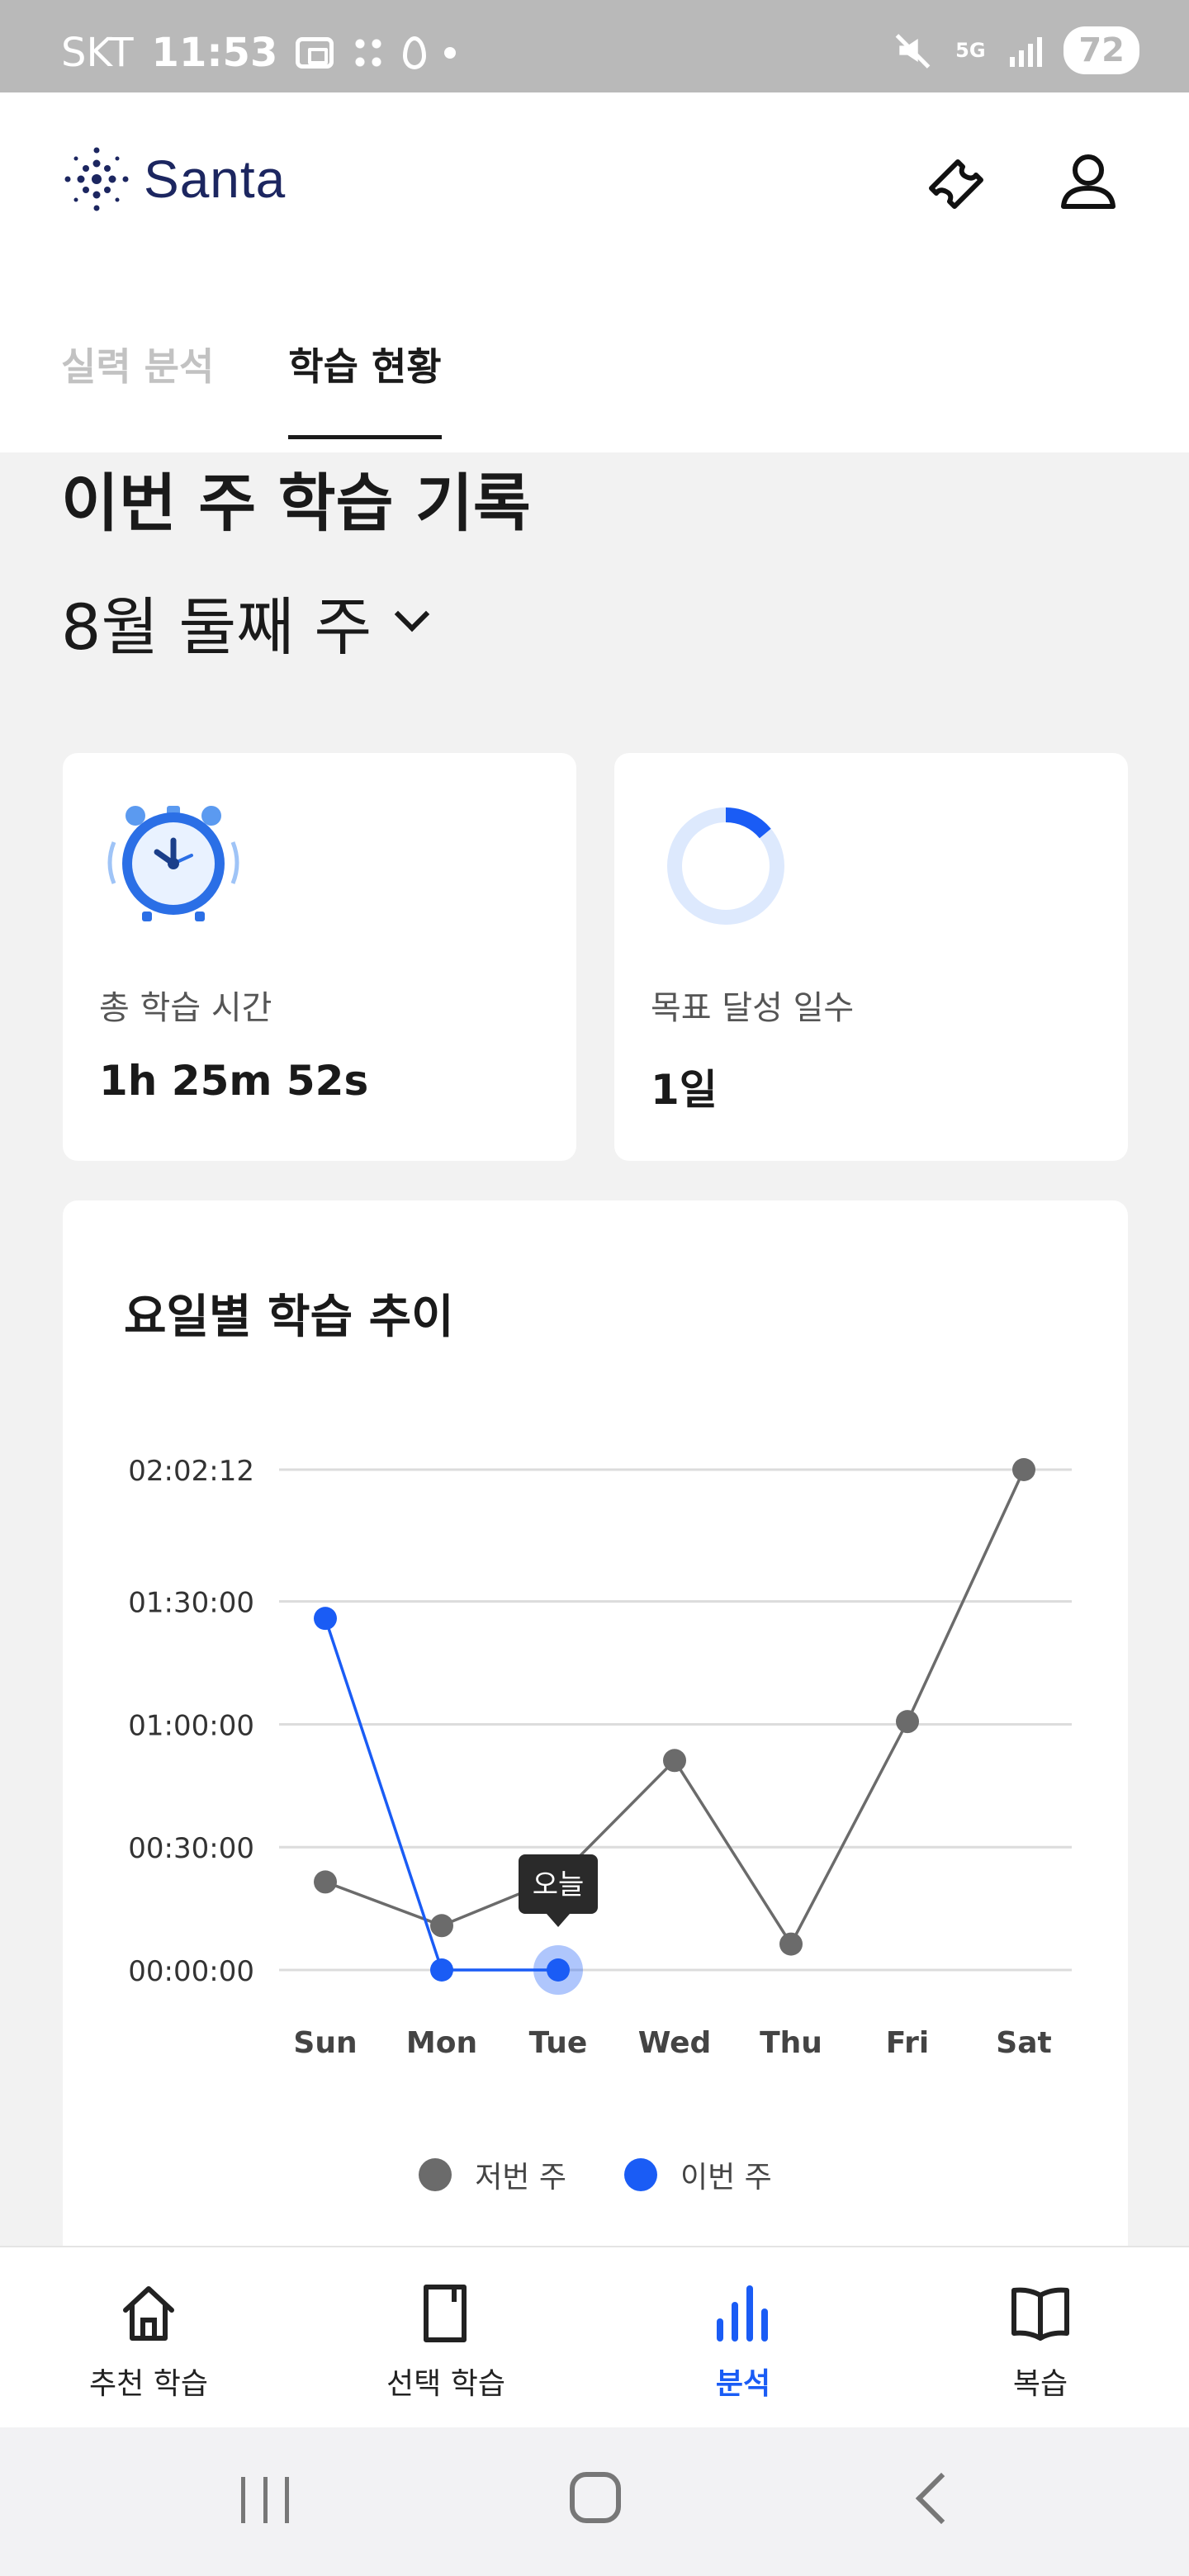  What do you see at coordinates (365, 388) in the screenshot?
I see `tab-learning-status: 학습 현황` at bounding box center [365, 388].